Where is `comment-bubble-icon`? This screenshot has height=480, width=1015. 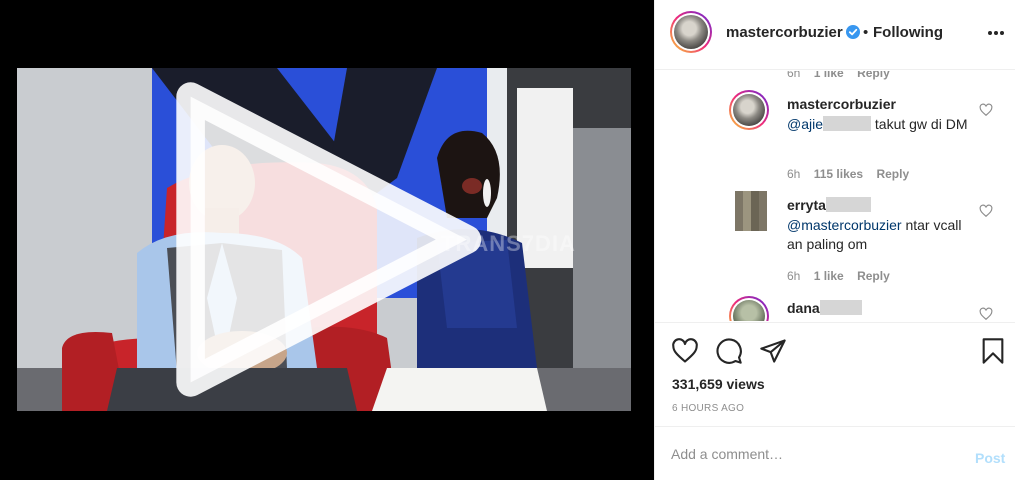
comment-bubble-icon is located at coordinates (729, 351).